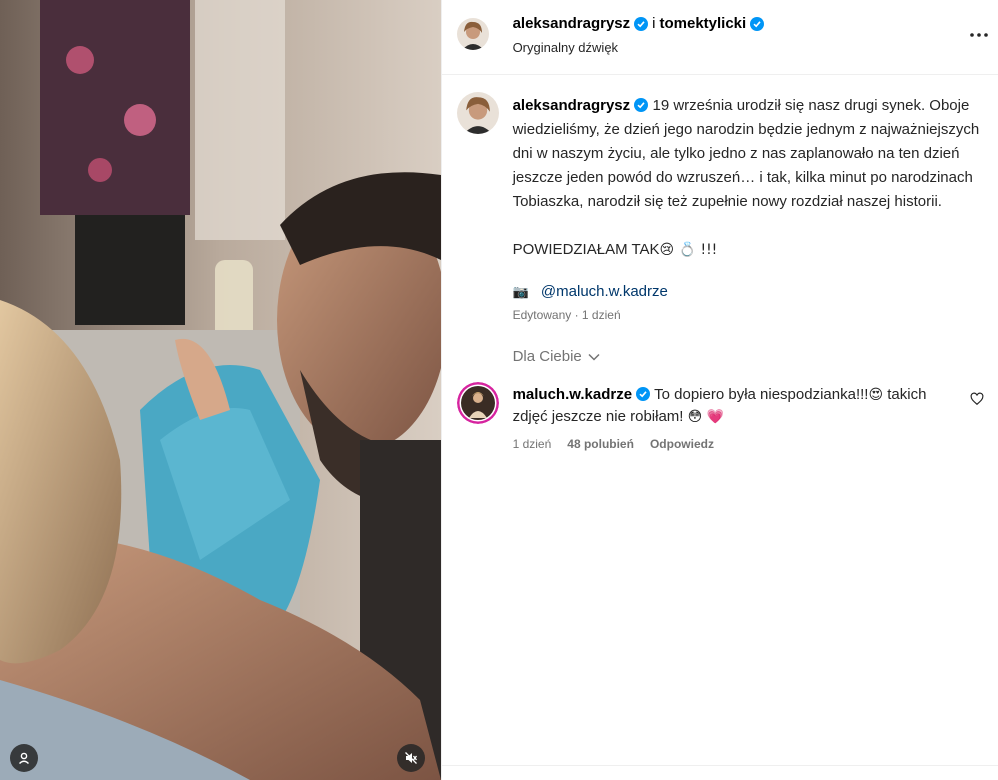 The image size is (998, 780). Describe the element at coordinates (604, 291) in the screenshot. I see `credit-link: @maluch.w.kadrze` at that location.